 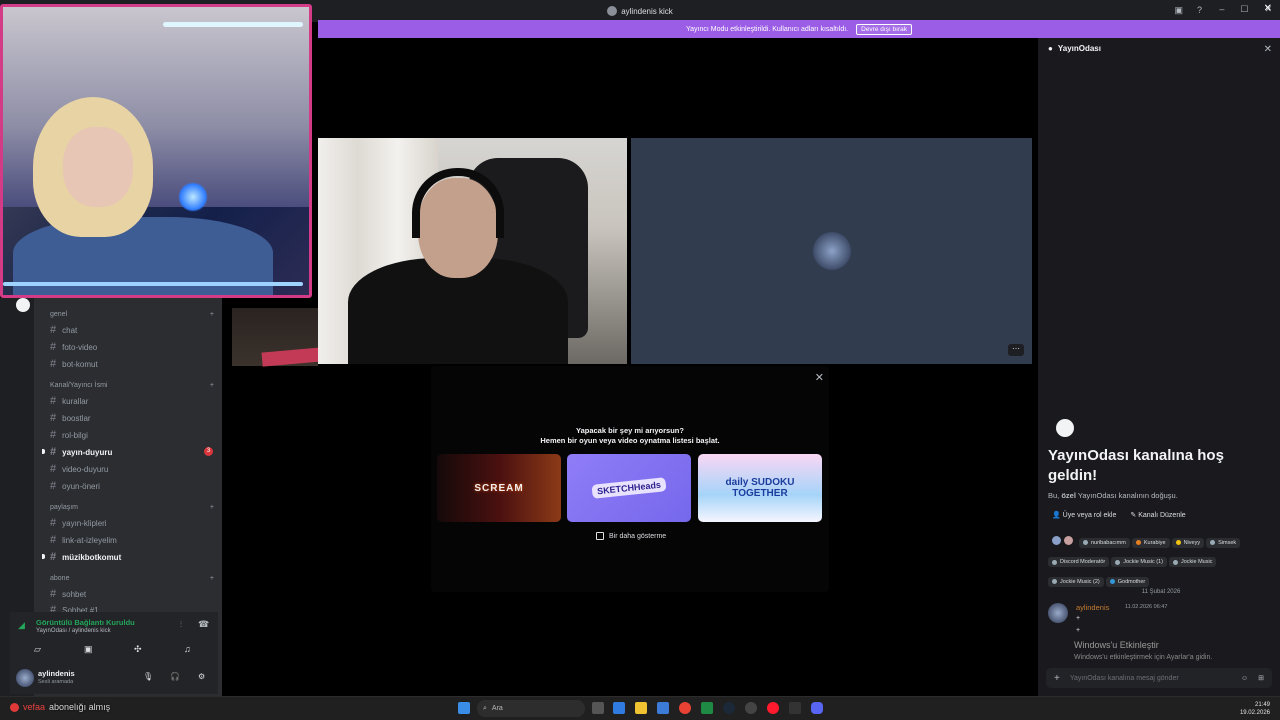 What do you see at coordinates (1223, 542) in the screenshot?
I see `role-chip: Simsek` at bounding box center [1223, 542].